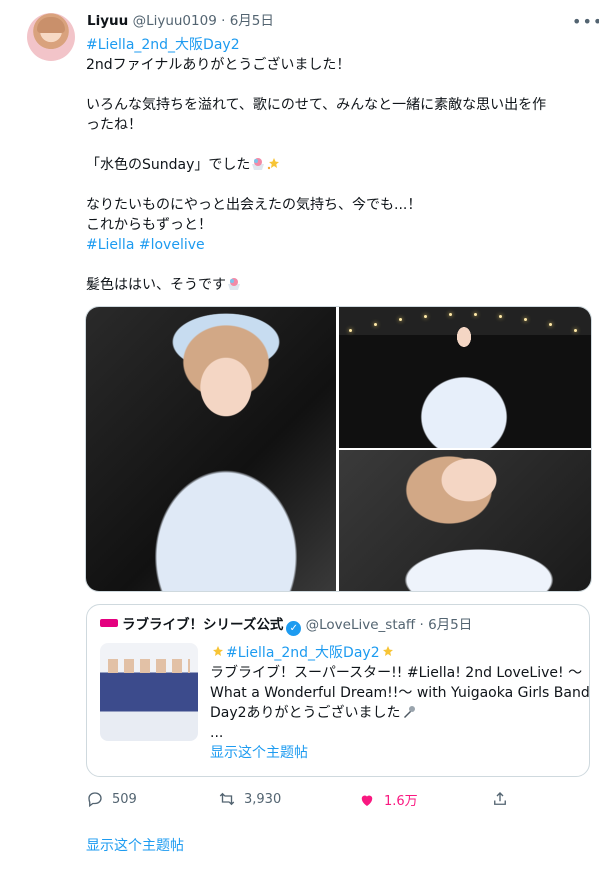  I want to click on share-button, so click(500, 799).